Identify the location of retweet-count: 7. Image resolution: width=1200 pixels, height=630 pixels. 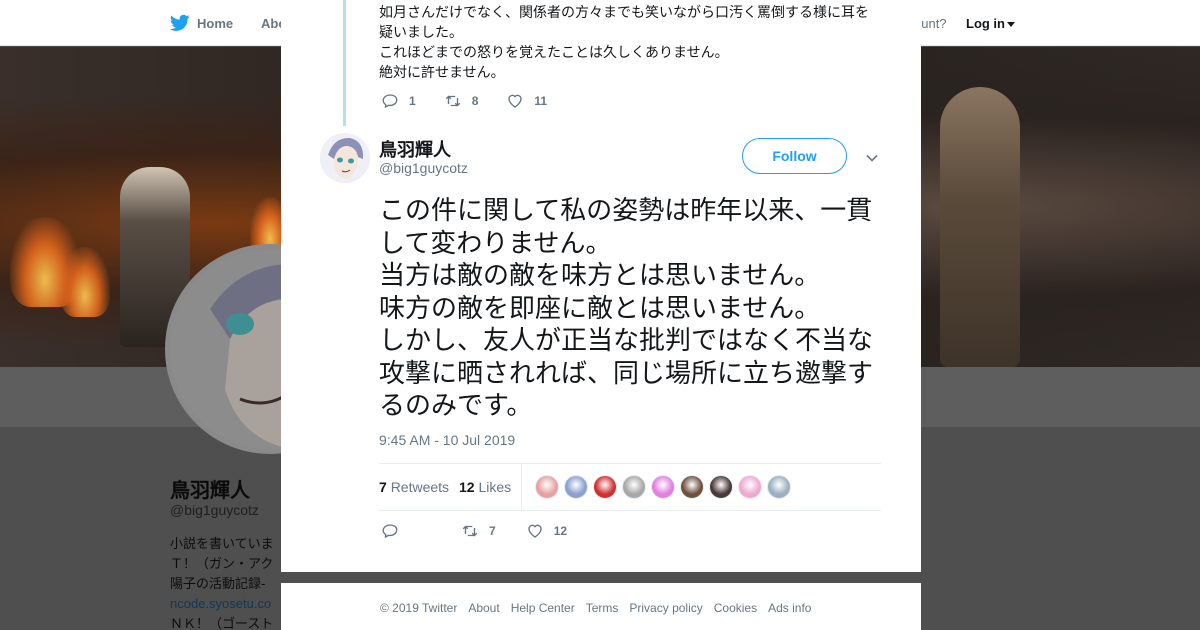
(492, 531).